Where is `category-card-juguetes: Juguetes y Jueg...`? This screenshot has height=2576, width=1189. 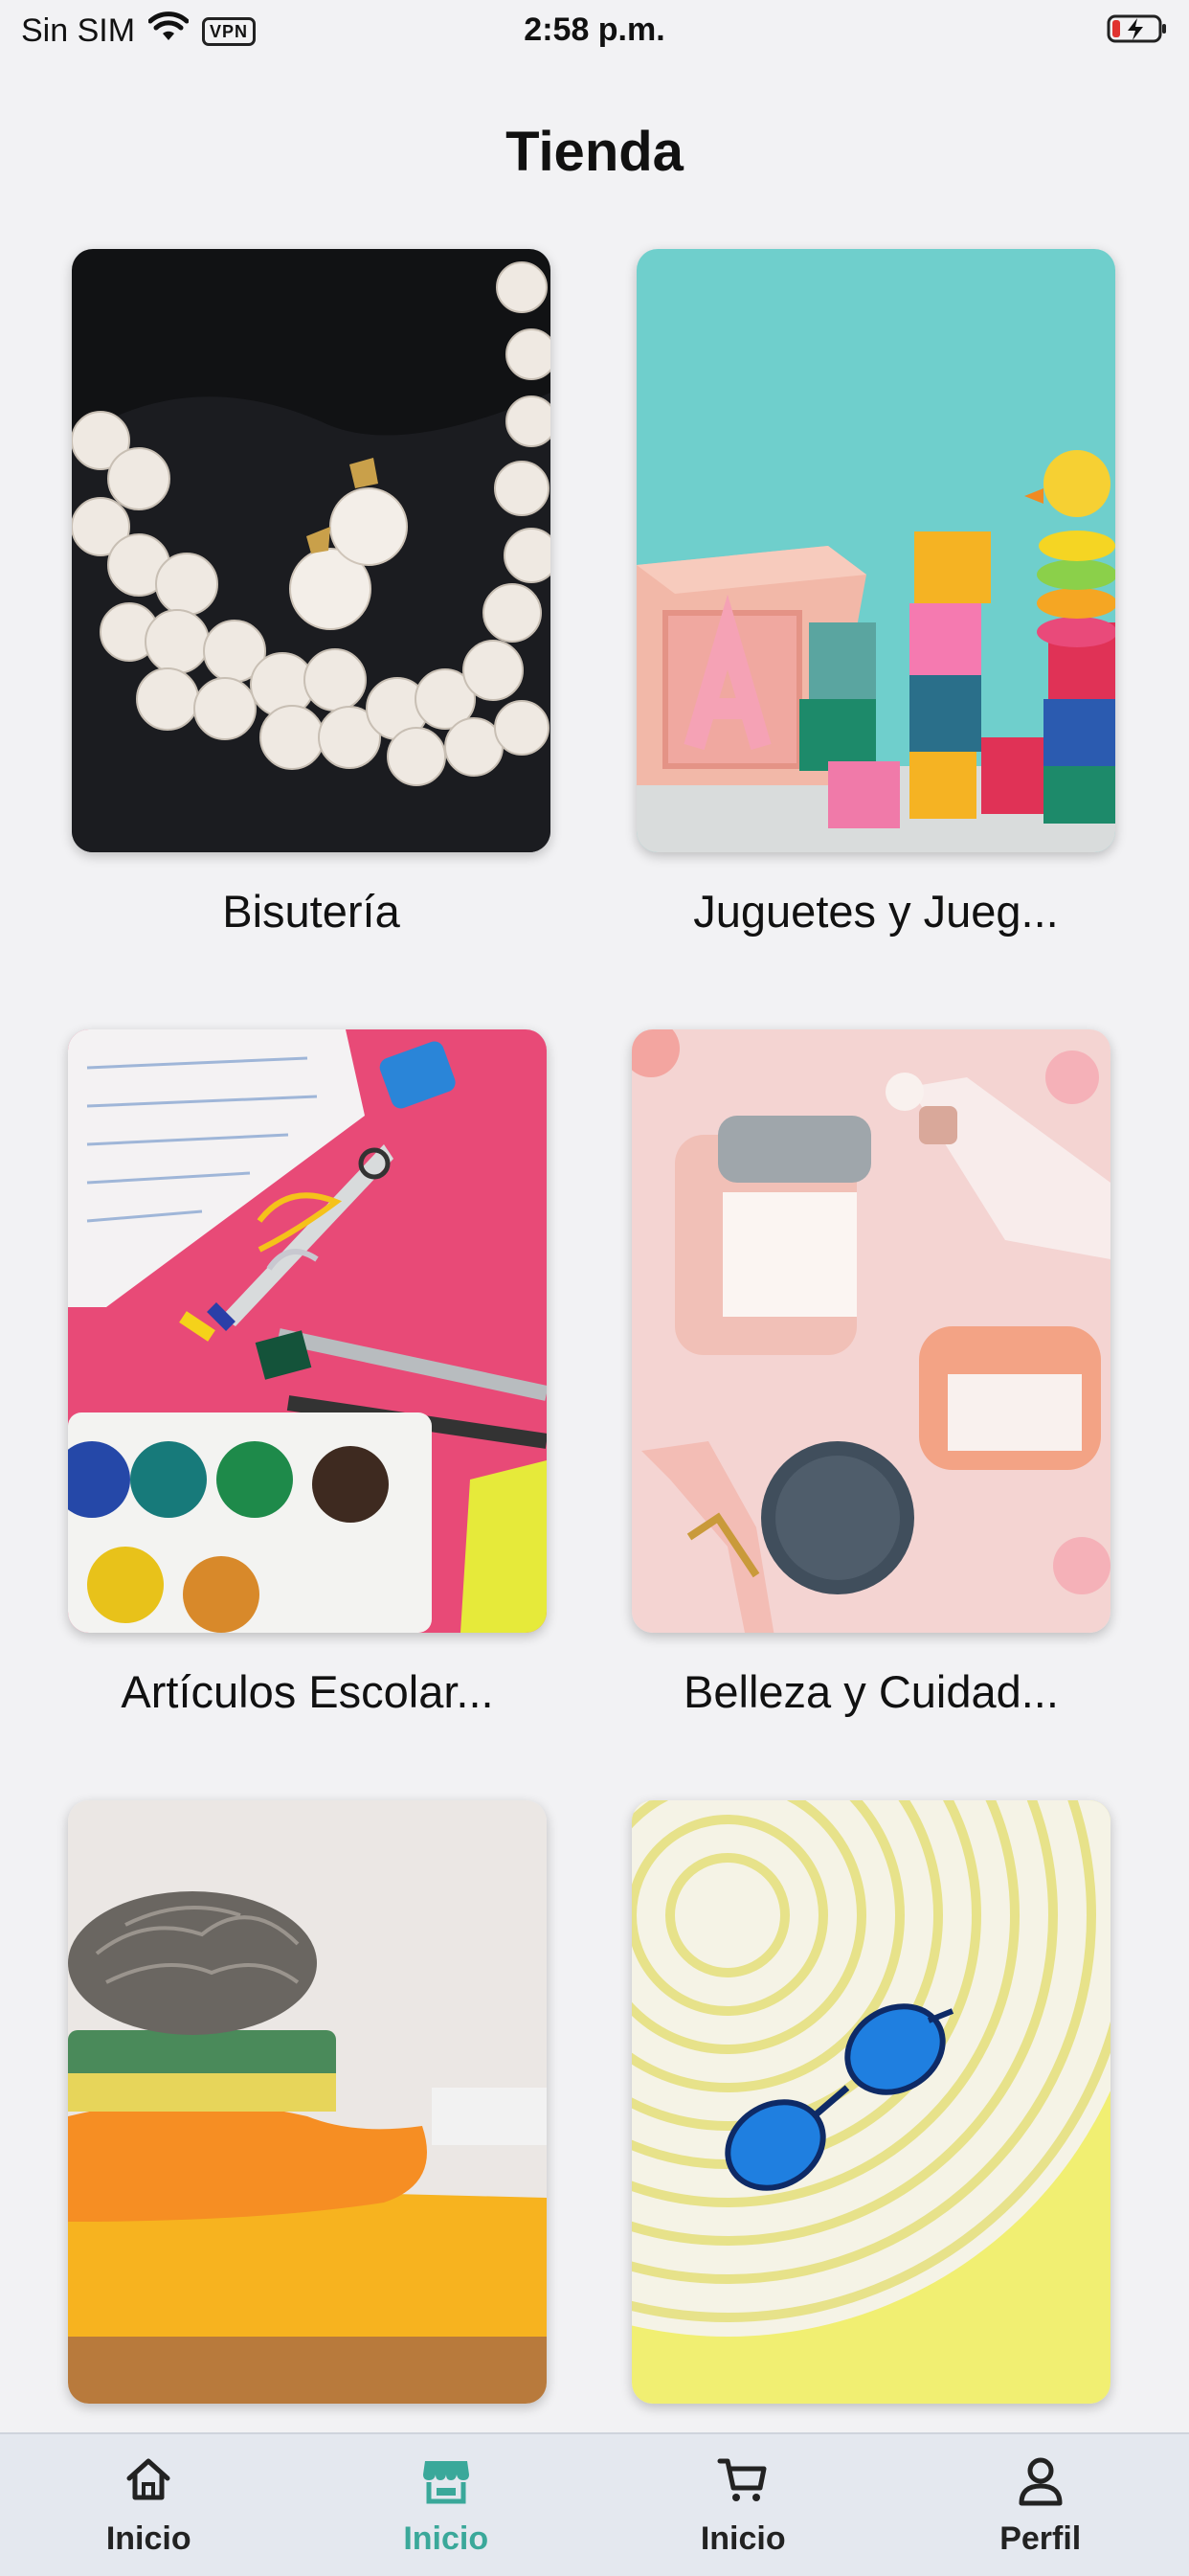
category-card-juguetes: Juguetes y Jueg... is located at coordinates (876, 593).